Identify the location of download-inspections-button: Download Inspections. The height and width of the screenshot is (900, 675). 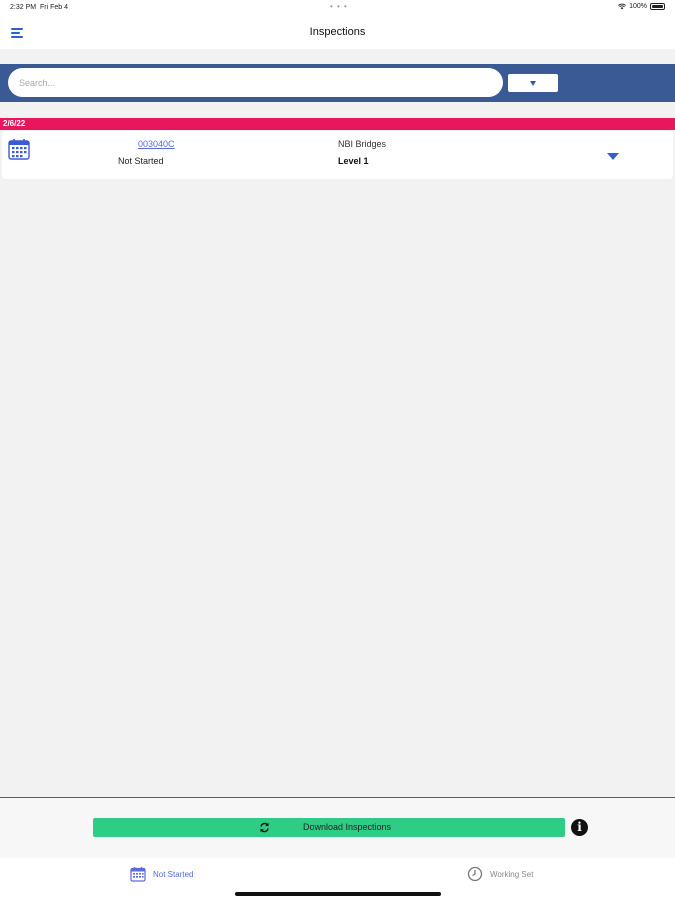
(329, 827).